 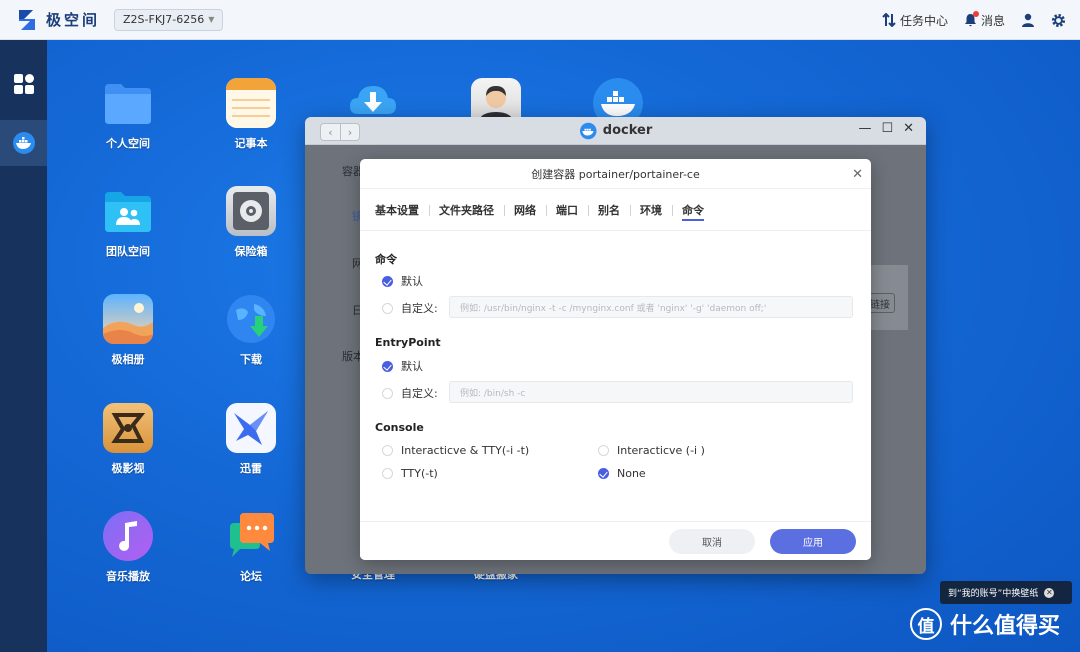 I want to click on brand-name: 极空间, so click(x=73, y=20).